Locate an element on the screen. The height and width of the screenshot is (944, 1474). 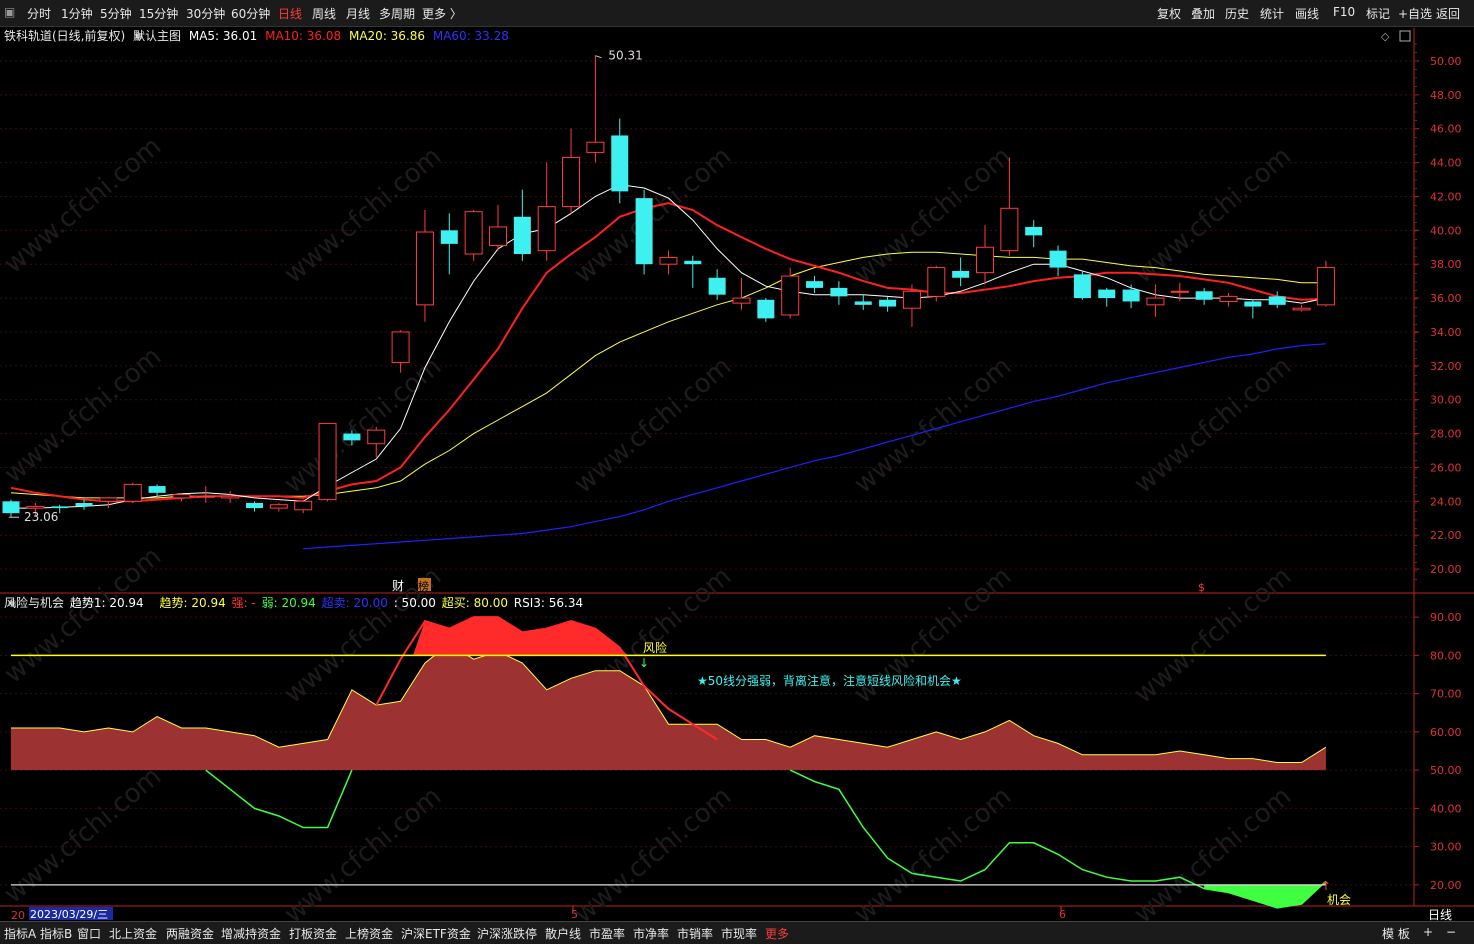
price-tick-label: 48.00 is located at coordinates (1446, 95).